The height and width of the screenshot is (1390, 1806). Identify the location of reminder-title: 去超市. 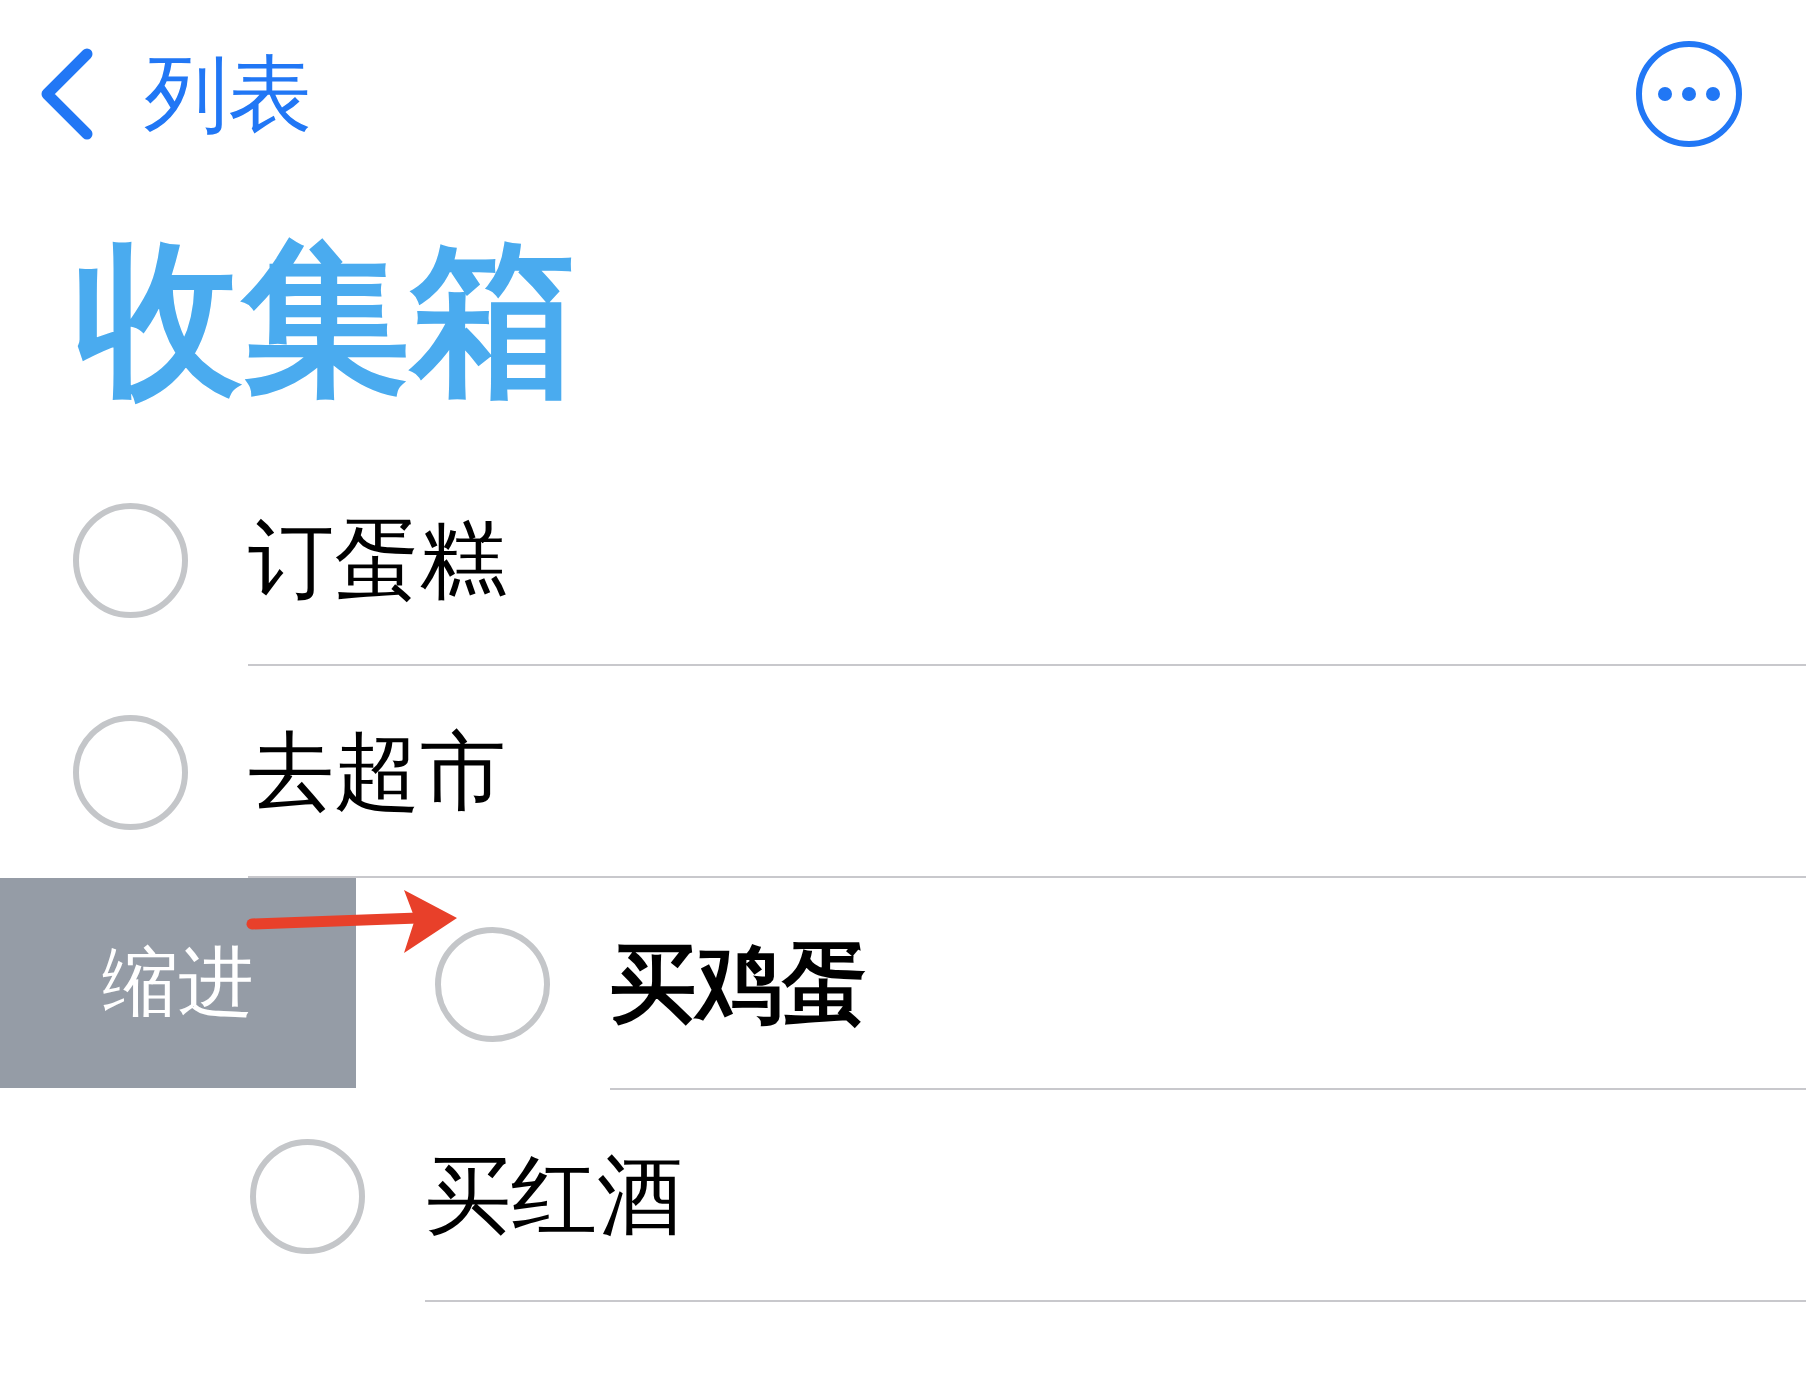
(377, 771).